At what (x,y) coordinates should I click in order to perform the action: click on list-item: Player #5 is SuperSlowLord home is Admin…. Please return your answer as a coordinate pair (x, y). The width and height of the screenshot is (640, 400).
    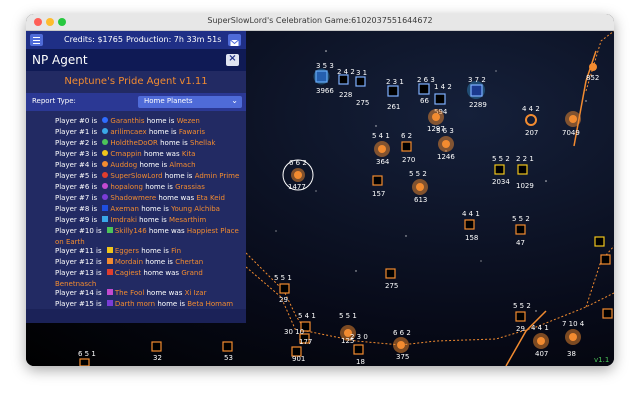
    Looking at the image, I should click on (150, 176).